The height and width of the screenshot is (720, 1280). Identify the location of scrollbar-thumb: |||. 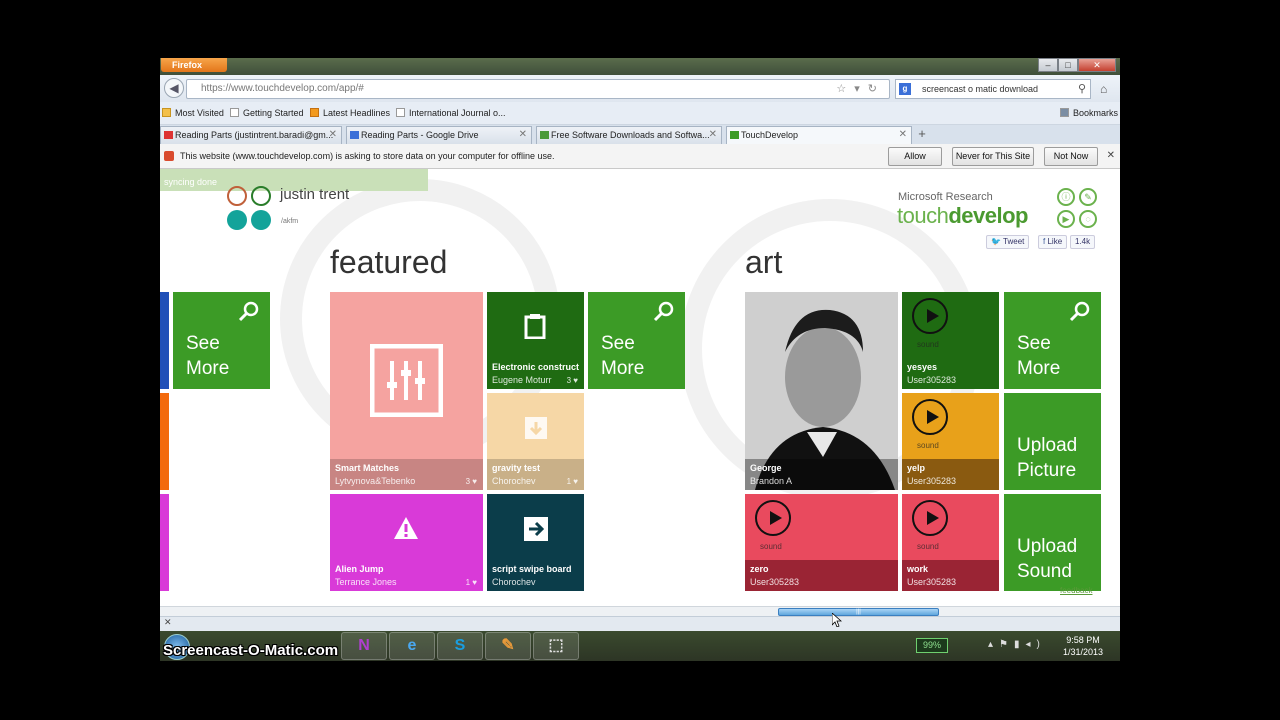
(858, 612).